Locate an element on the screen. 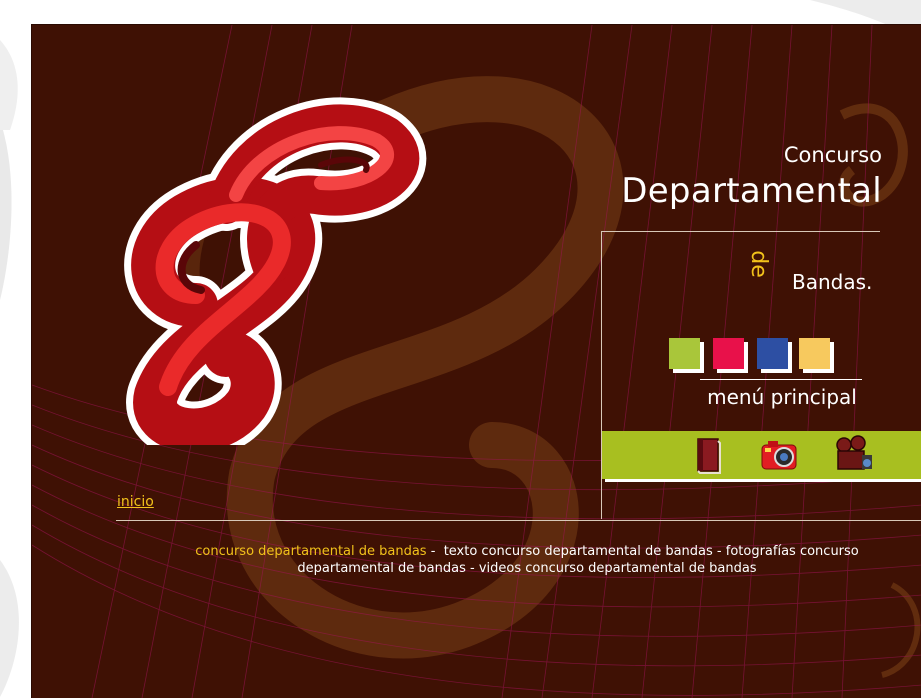 This screenshot has width=921, height=698. swatch-yellow-button is located at coordinates (816, 355).